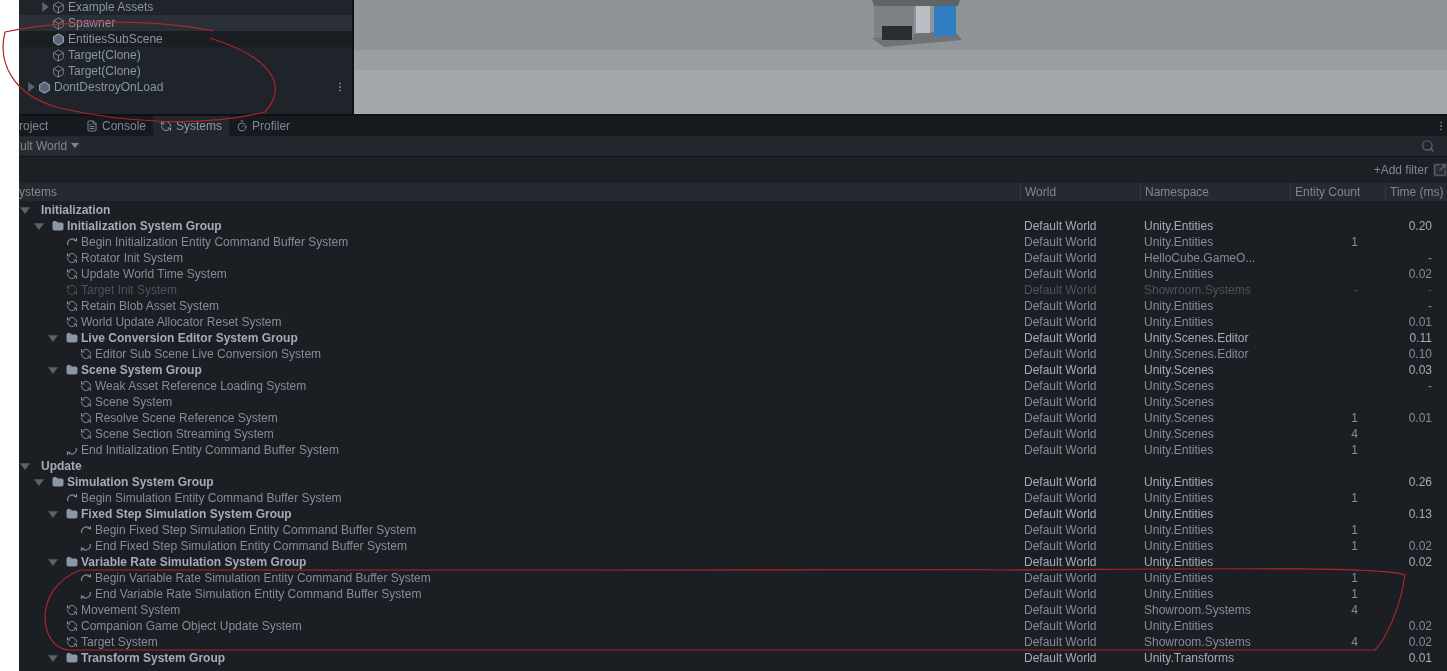  I want to click on column-header: Entity Count, so click(1328, 192).